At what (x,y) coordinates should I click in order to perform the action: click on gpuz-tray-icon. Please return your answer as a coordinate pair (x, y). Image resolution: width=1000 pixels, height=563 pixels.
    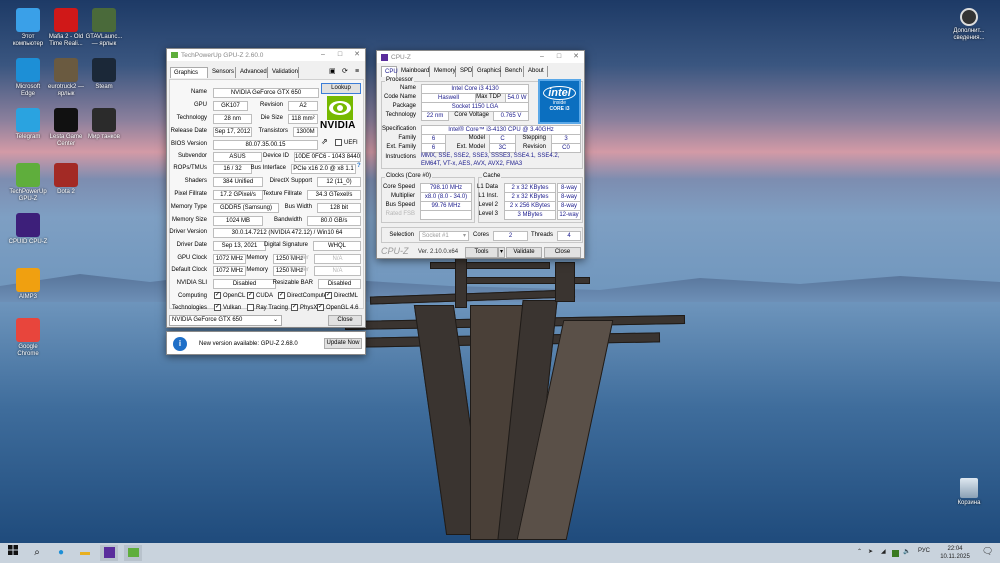
    Looking at the image, I should click on (895, 553).